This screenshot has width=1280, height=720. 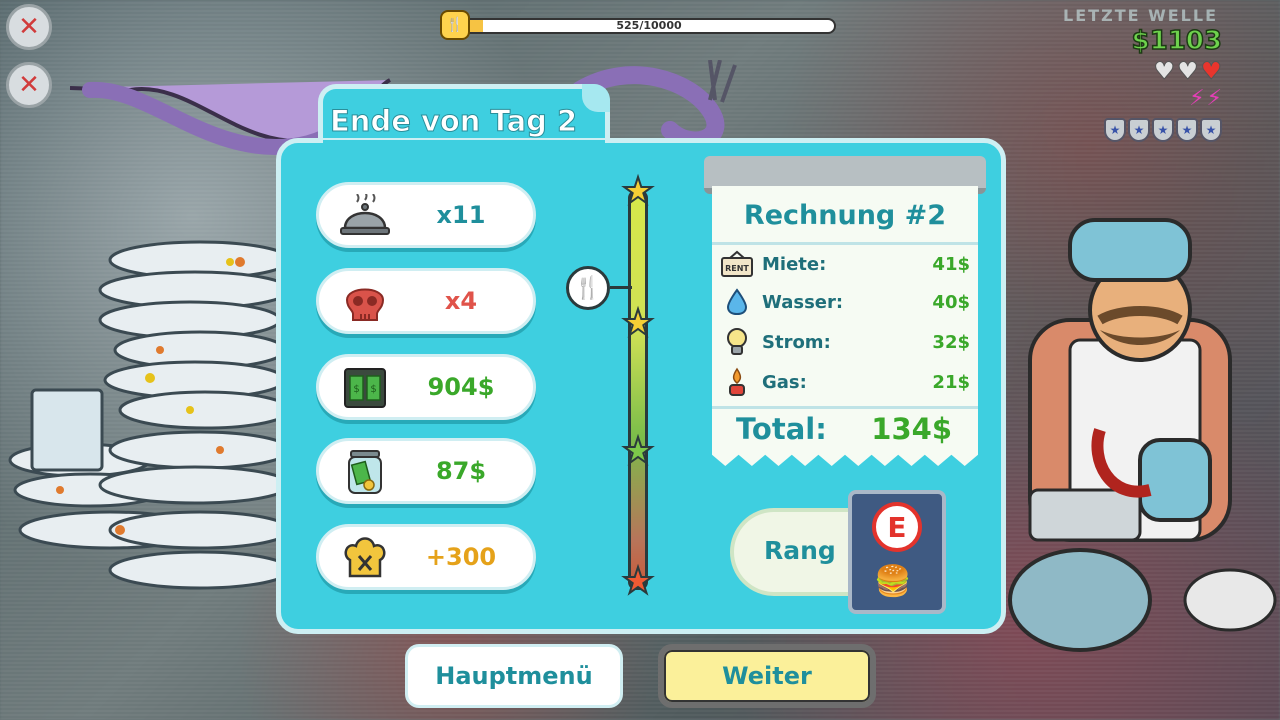 What do you see at coordinates (365, 472) in the screenshot?
I see `tip-jar-icon` at bounding box center [365, 472].